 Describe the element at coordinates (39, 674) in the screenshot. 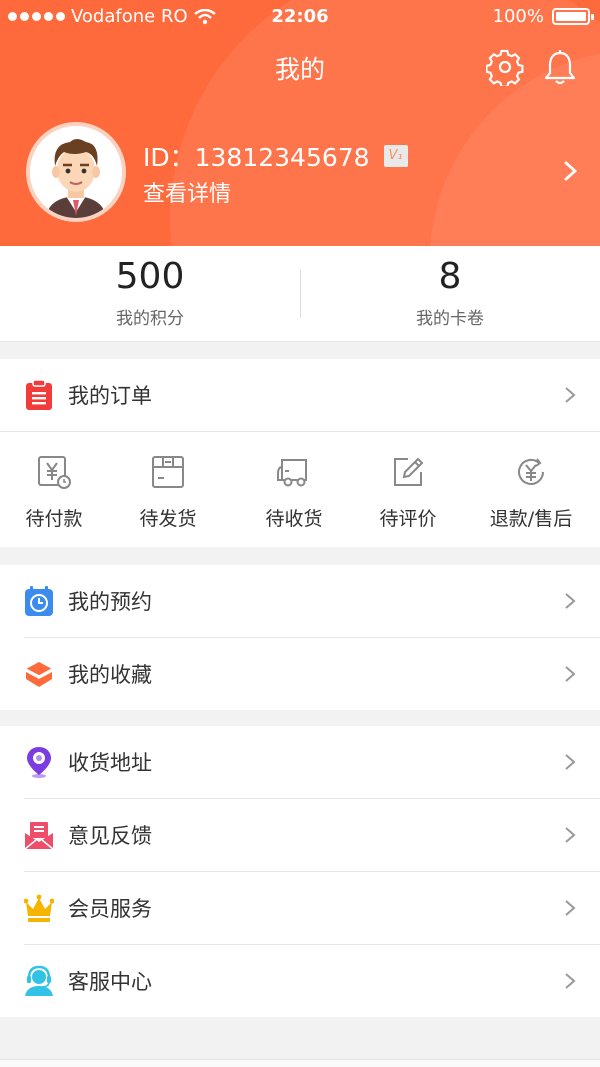

I see `favorites-box-icon` at that location.